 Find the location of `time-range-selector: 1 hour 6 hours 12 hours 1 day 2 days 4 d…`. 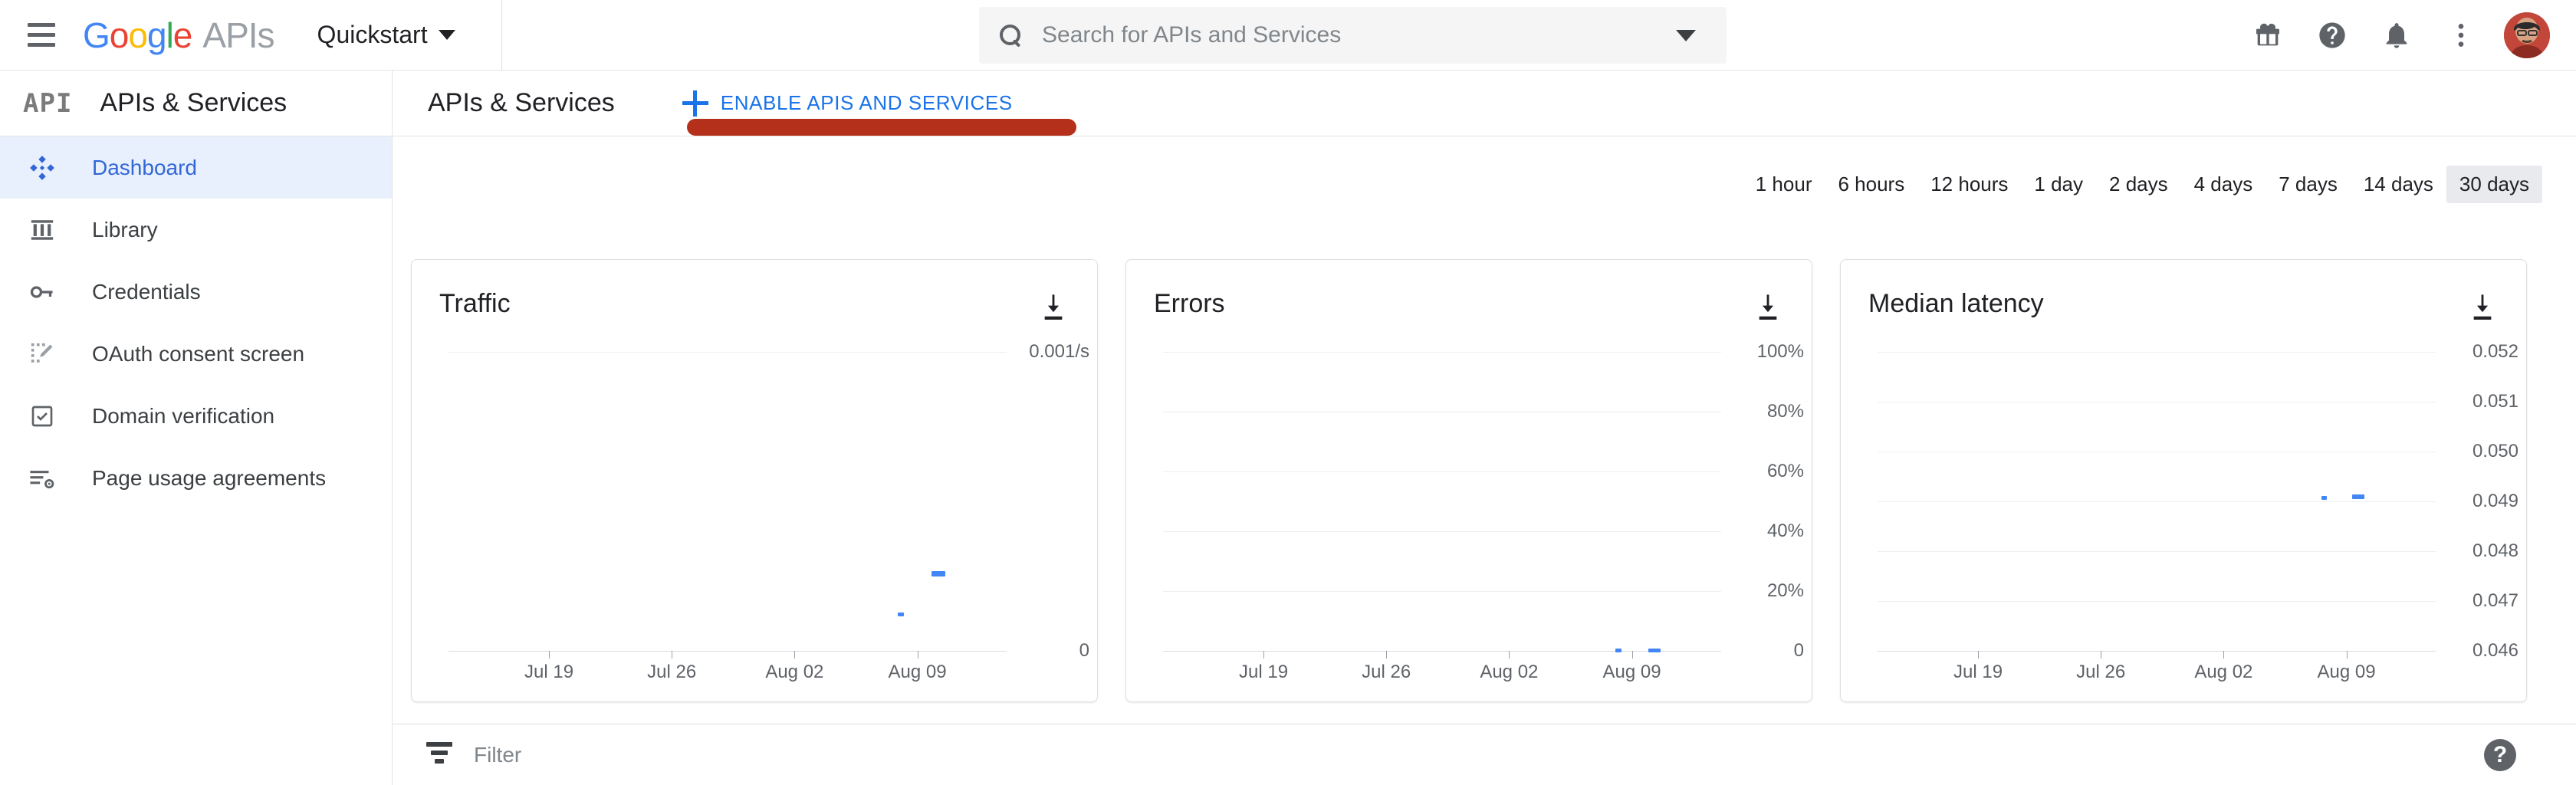

time-range-selector: 1 hour 6 hours 12 hours 1 day 2 days 4 d… is located at coordinates (2143, 184).